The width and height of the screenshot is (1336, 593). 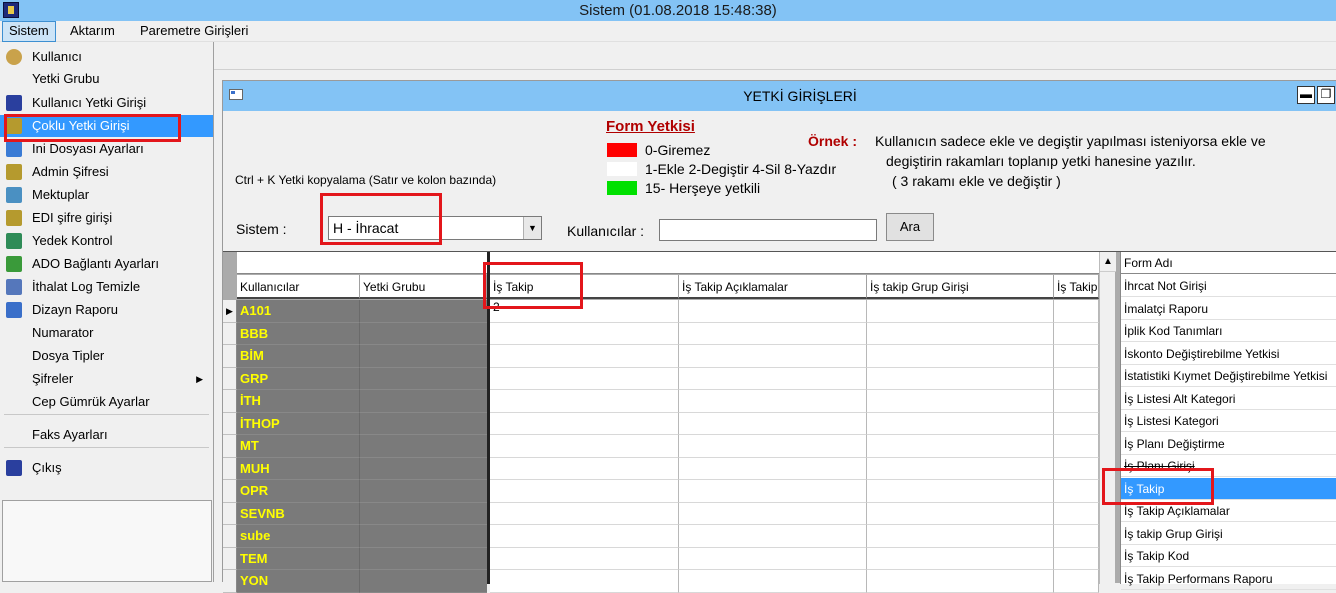 I want to click on menu-item-10: İthalat Log Temizle, so click(x=106, y=287).